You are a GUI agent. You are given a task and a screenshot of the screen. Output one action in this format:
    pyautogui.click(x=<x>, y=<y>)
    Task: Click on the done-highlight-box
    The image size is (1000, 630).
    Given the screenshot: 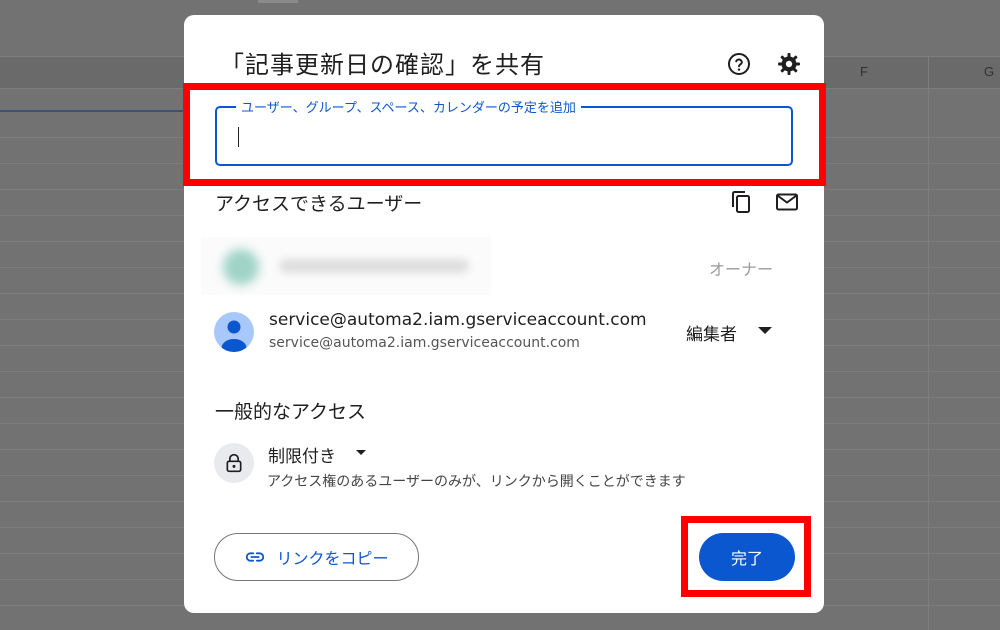 What is the action you would take?
    pyautogui.click(x=746, y=556)
    